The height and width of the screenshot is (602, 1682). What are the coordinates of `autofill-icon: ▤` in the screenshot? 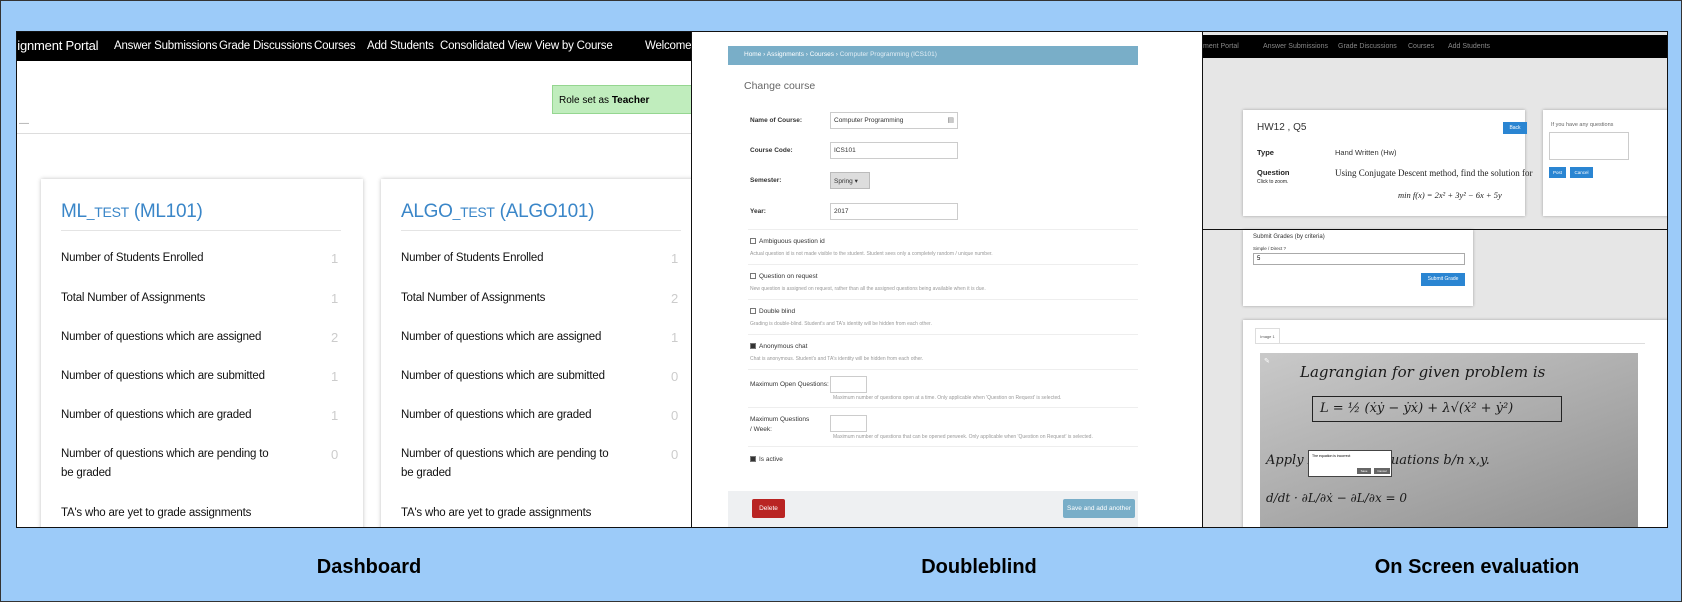 It's located at (950, 120).